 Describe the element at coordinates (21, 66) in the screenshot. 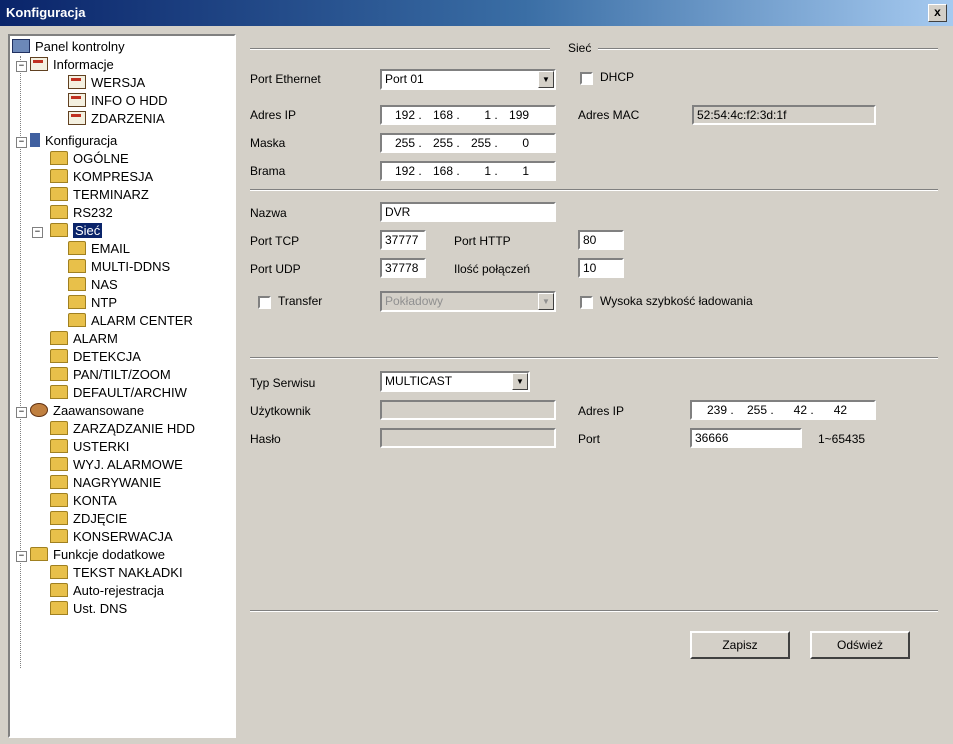

I see `collapse-informacje-icon: −` at that location.